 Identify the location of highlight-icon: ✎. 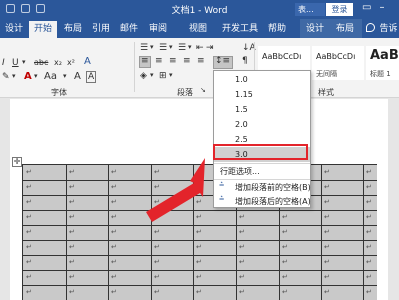
(6, 77).